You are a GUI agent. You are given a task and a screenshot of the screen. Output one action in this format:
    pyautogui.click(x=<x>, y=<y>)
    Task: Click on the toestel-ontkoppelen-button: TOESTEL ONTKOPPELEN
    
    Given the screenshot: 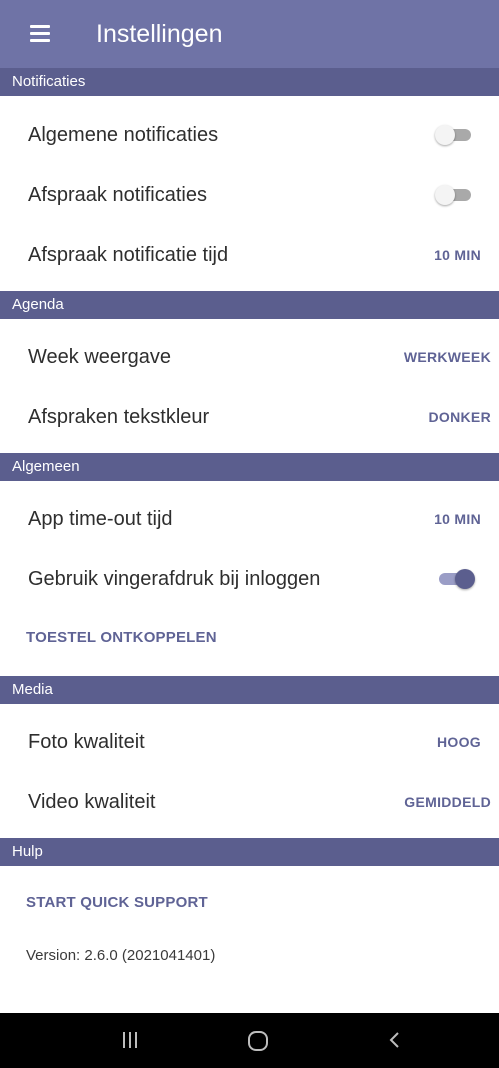 What is the action you would take?
    pyautogui.click(x=249, y=638)
    